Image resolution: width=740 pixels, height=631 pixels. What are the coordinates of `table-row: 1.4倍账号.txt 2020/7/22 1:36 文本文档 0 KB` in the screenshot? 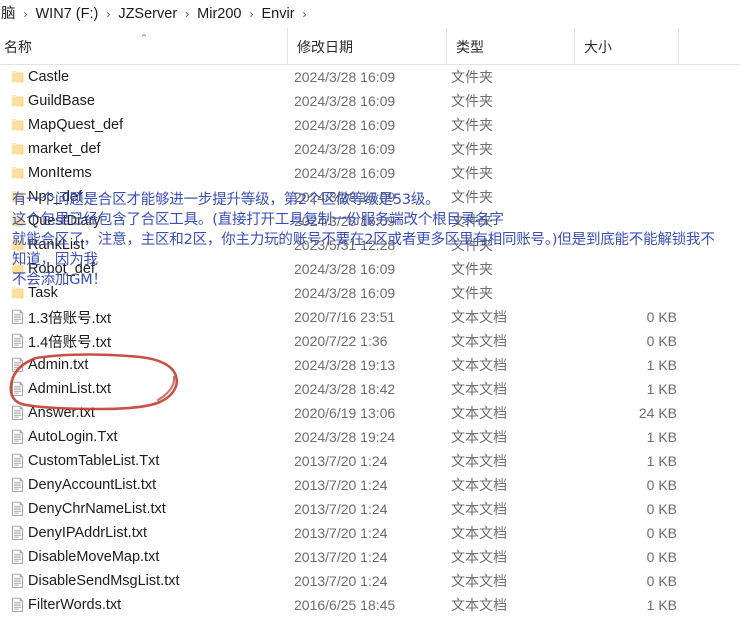 It's located at (370, 341).